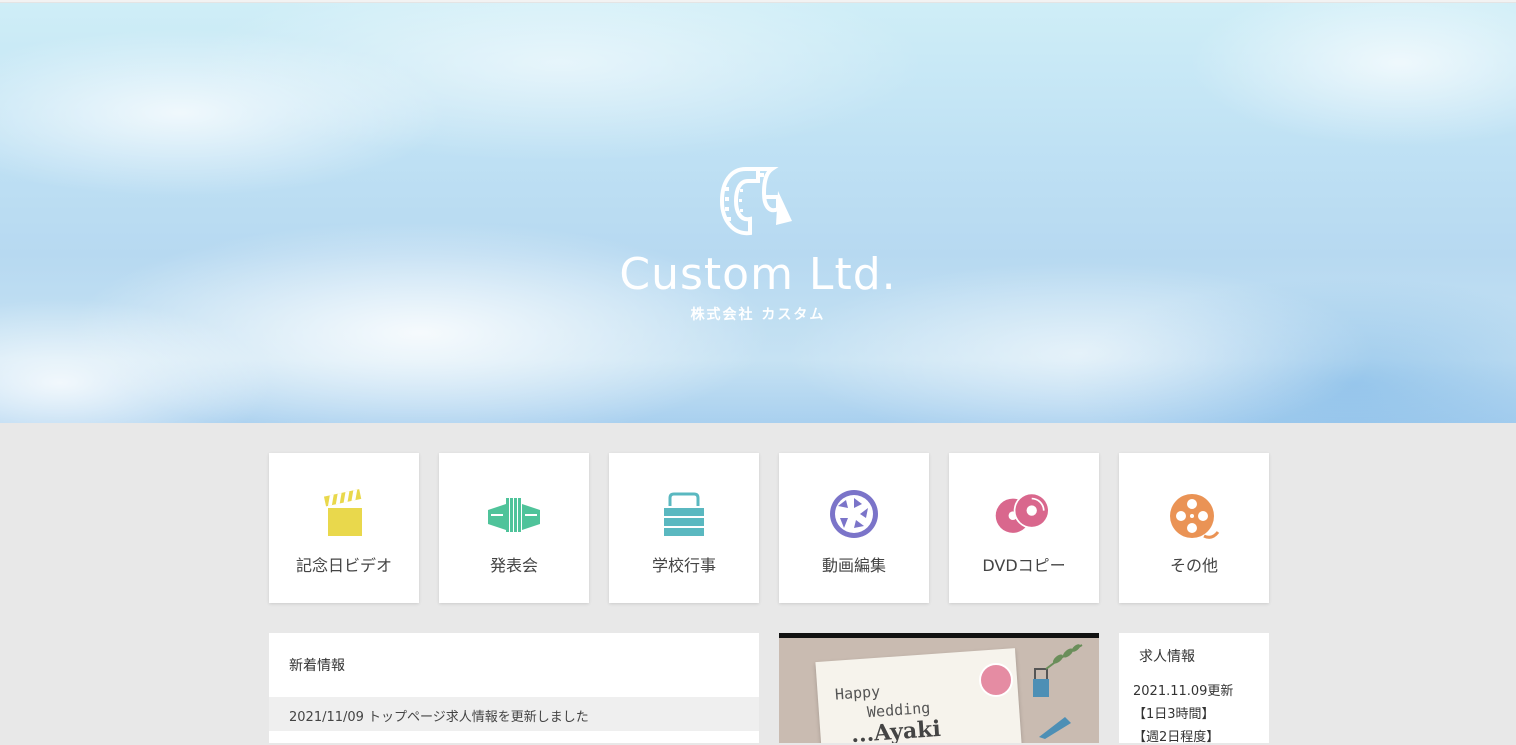  What do you see at coordinates (939, 688) in the screenshot?
I see `wedding-photo: Happy Wedding ...Ayaki` at bounding box center [939, 688].